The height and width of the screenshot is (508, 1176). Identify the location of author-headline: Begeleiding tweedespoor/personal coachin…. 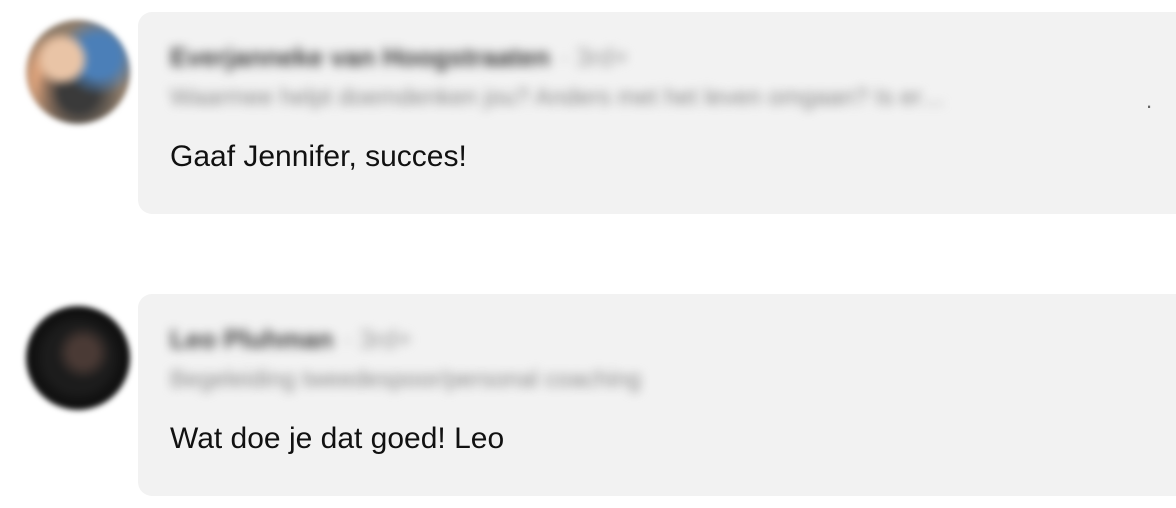
(405, 379).